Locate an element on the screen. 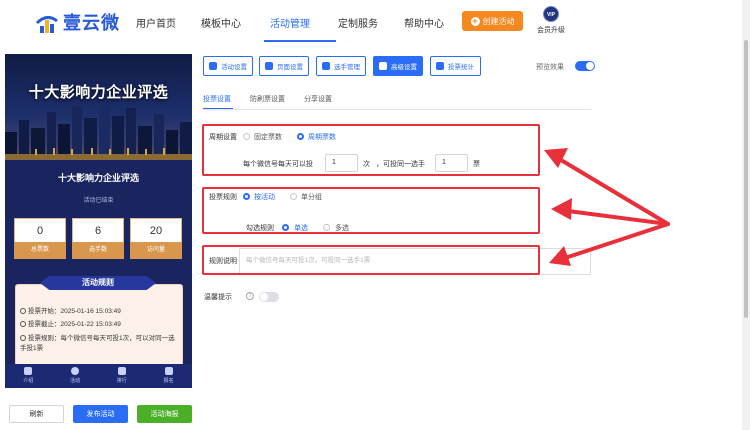 This screenshot has height=430, width=750. create-activity-button: + 创建活动 is located at coordinates (492, 21).